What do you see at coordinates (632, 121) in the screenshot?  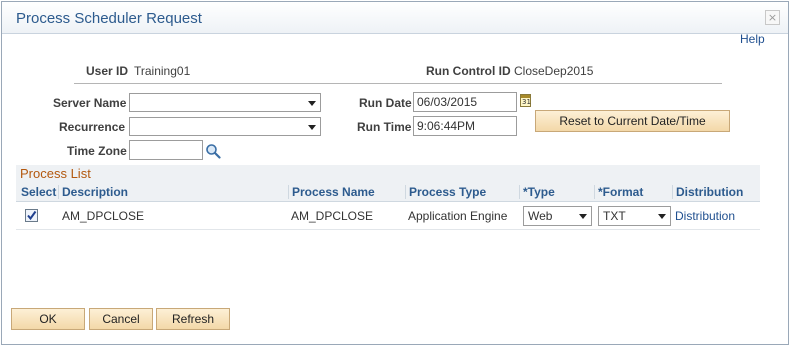 I see `reset-datetime-button: Reset to Current Date/Time` at bounding box center [632, 121].